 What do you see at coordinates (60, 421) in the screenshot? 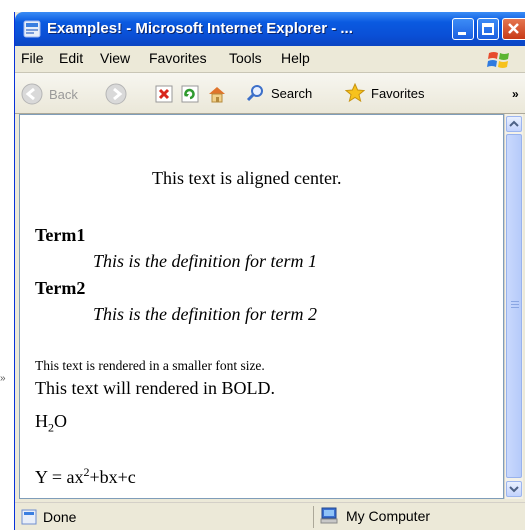
I see `formula-h2o-tail: O` at bounding box center [60, 421].